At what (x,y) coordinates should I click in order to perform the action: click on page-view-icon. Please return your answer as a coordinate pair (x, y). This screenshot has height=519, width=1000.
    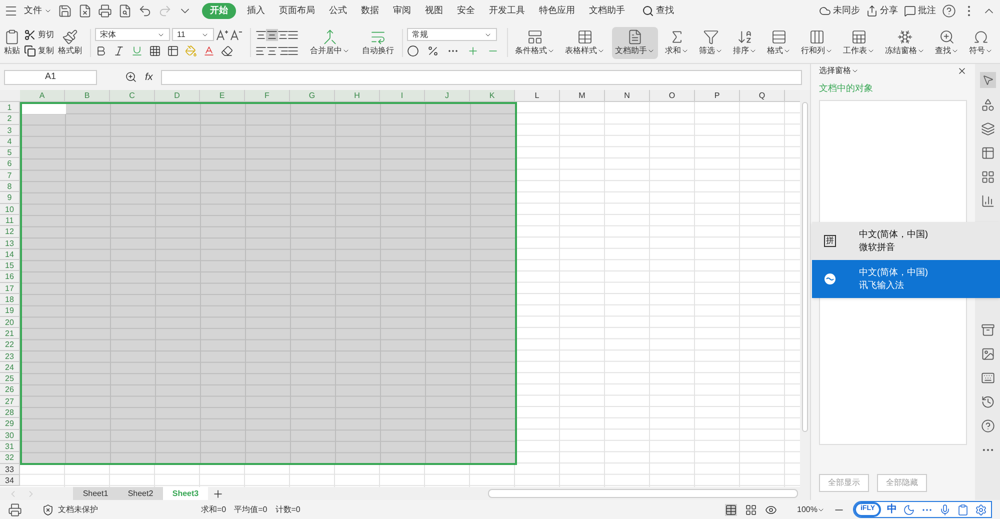
    Looking at the image, I should click on (751, 510).